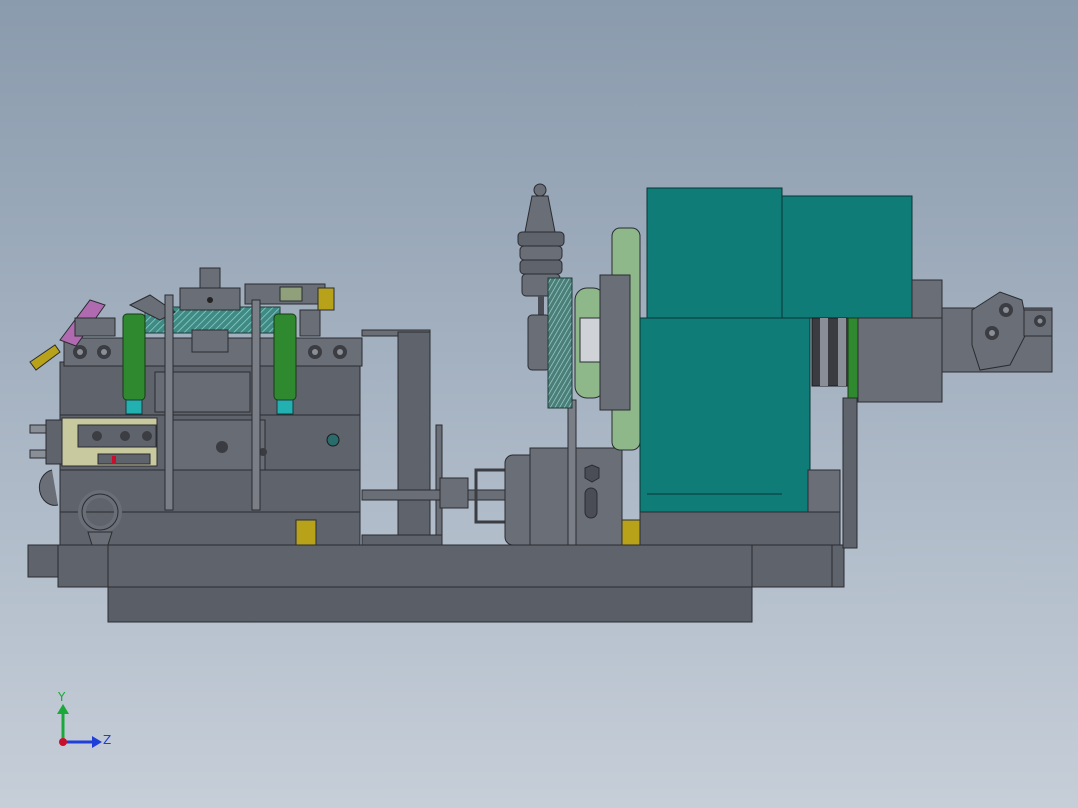 The image size is (1078, 808). I want to click on spindle-motor, so click(563, 472).